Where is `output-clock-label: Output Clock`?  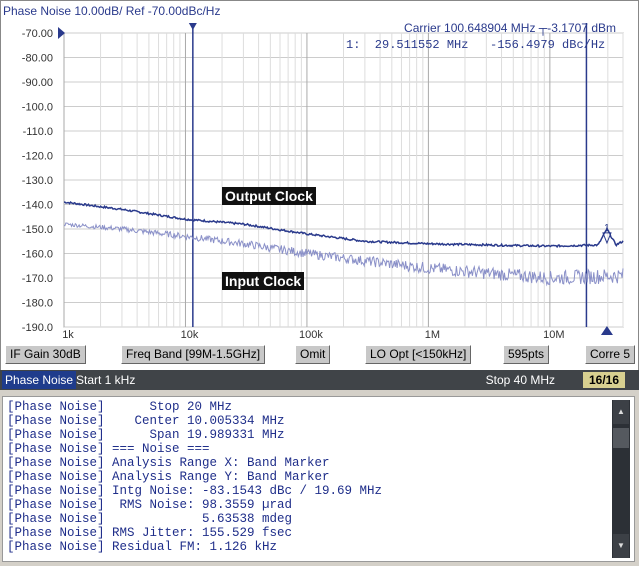 output-clock-label: Output Clock is located at coordinates (269, 196).